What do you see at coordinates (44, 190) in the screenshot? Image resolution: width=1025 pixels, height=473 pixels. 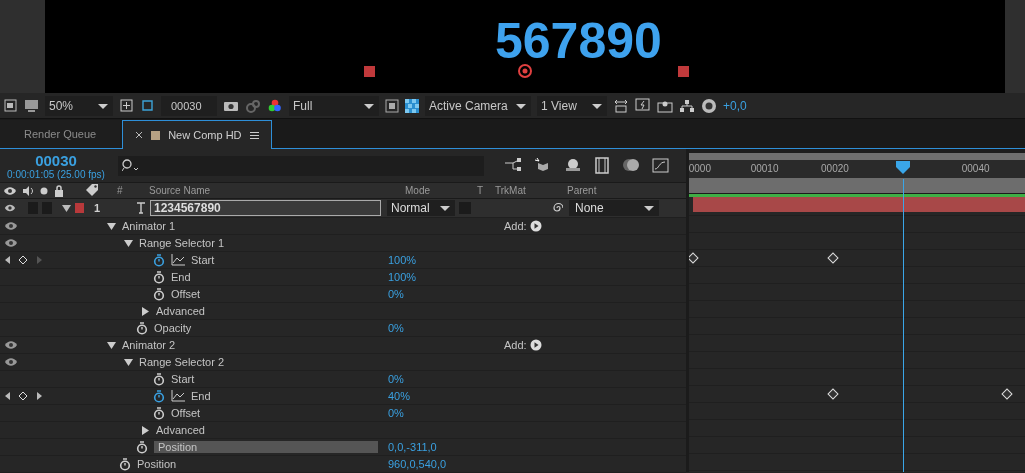 I see `solo-icon` at bounding box center [44, 190].